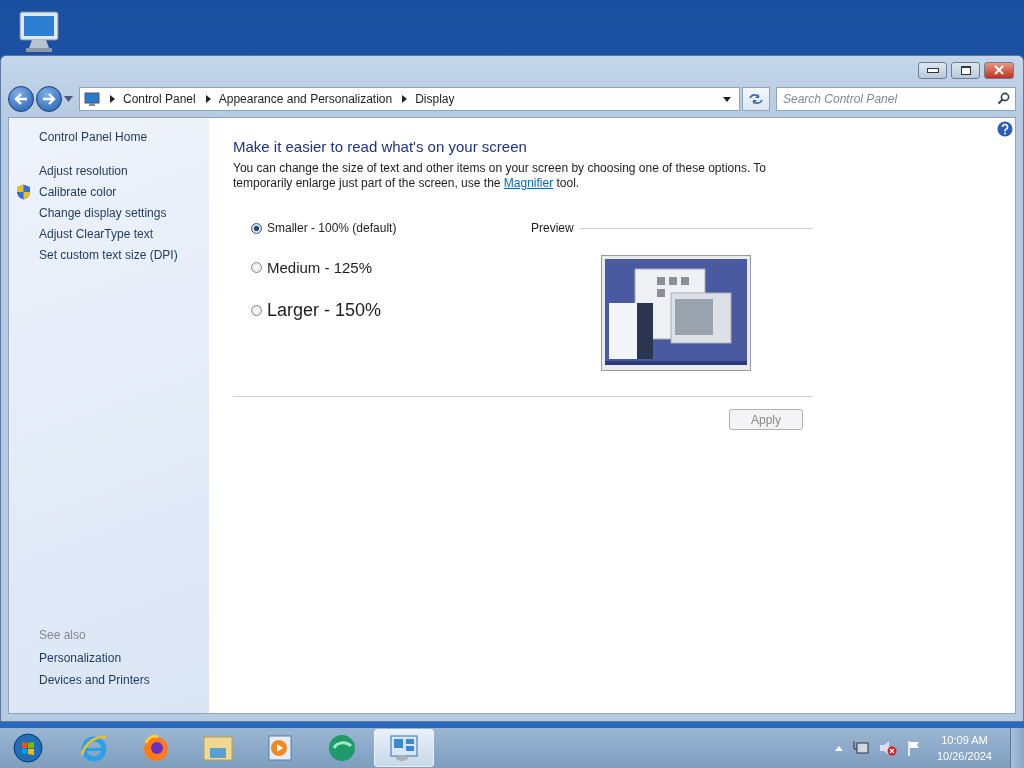 The width and height of the screenshot is (1024, 768). What do you see at coordinates (124, 137) in the screenshot?
I see `sidebar-link: Control Panel Home` at bounding box center [124, 137].